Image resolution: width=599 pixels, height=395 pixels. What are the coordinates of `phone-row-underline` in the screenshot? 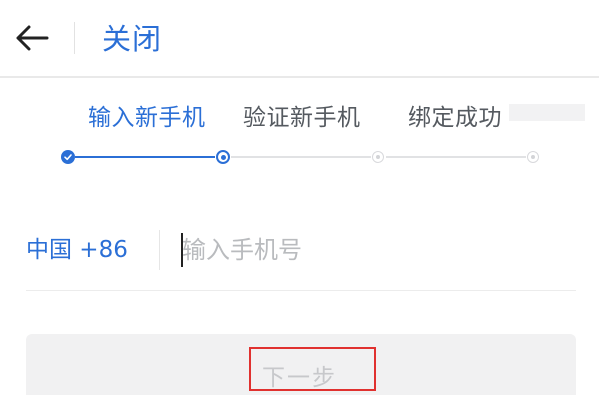 It's located at (301, 290).